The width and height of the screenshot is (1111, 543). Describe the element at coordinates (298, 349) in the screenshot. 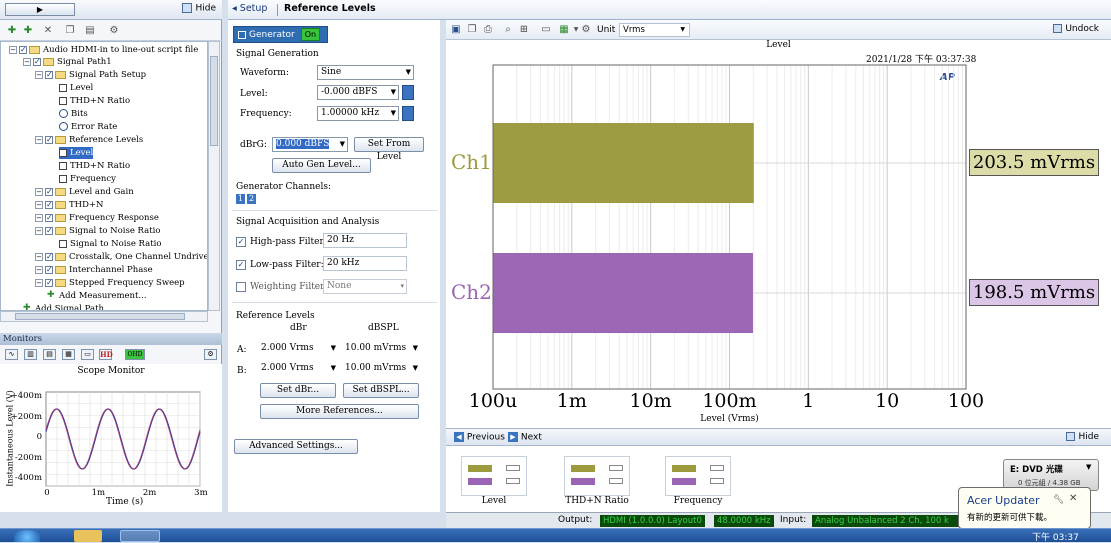

I see `a-dbr-field: 2.000 Vrms ▼` at that location.